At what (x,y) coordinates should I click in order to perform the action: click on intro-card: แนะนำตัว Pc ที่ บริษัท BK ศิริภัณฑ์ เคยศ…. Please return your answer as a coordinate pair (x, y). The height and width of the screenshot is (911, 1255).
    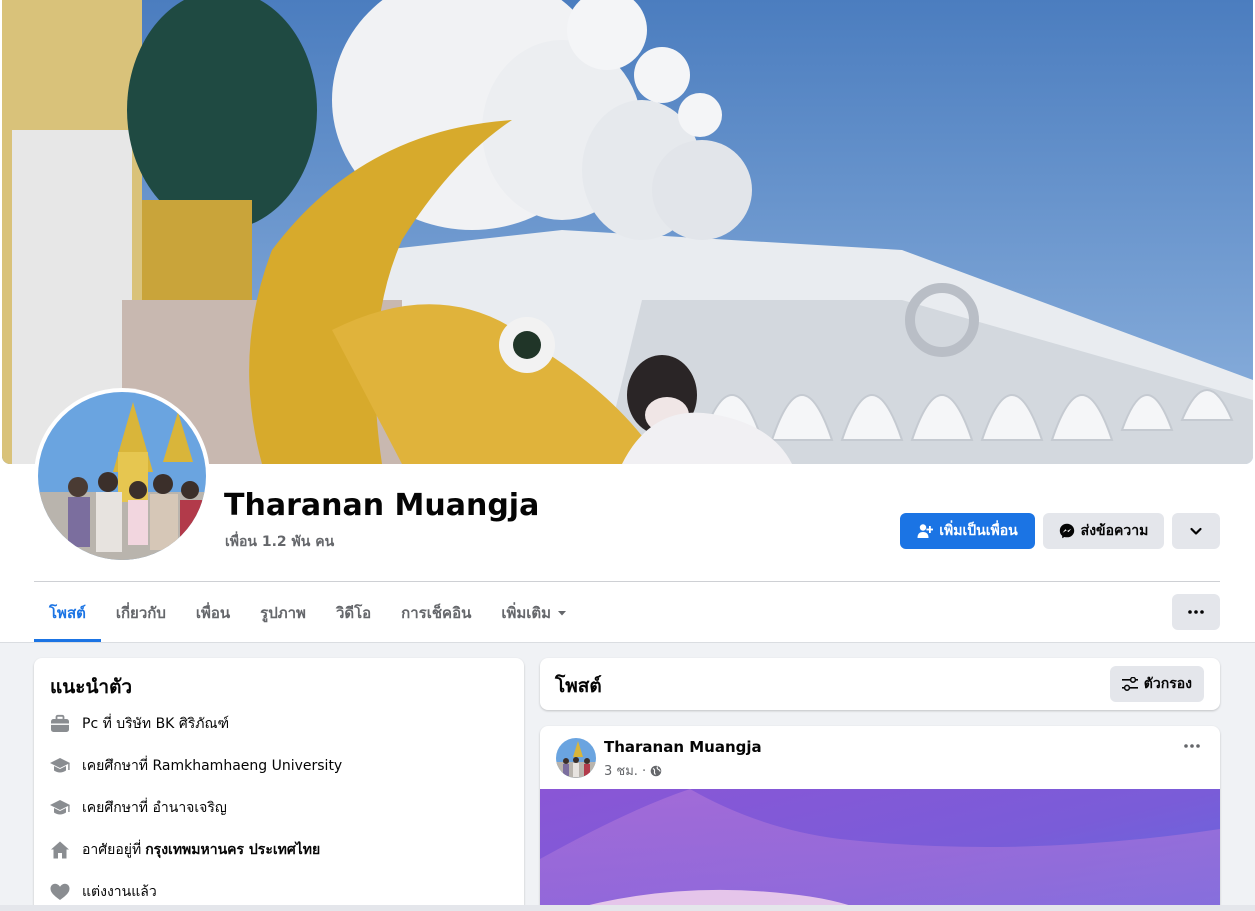
    Looking at the image, I should click on (279, 784).